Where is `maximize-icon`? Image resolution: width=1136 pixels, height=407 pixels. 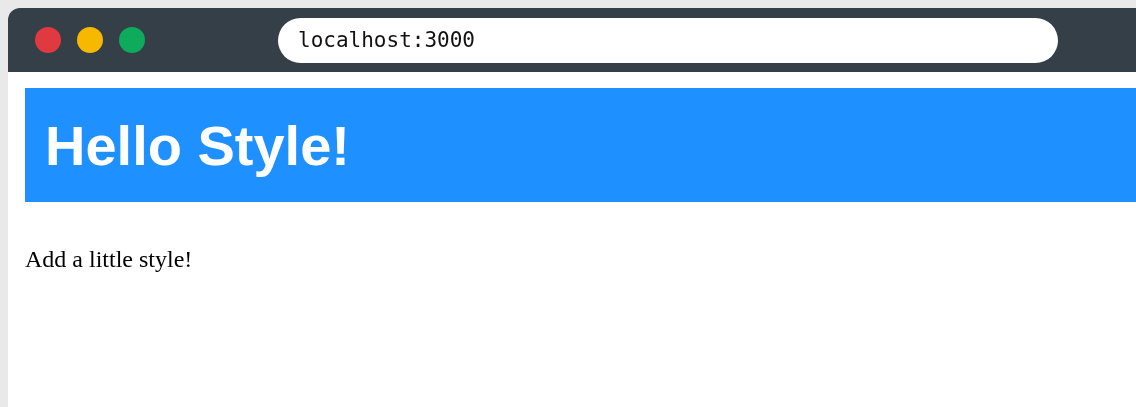 maximize-icon is located at coordinates (132, 40).